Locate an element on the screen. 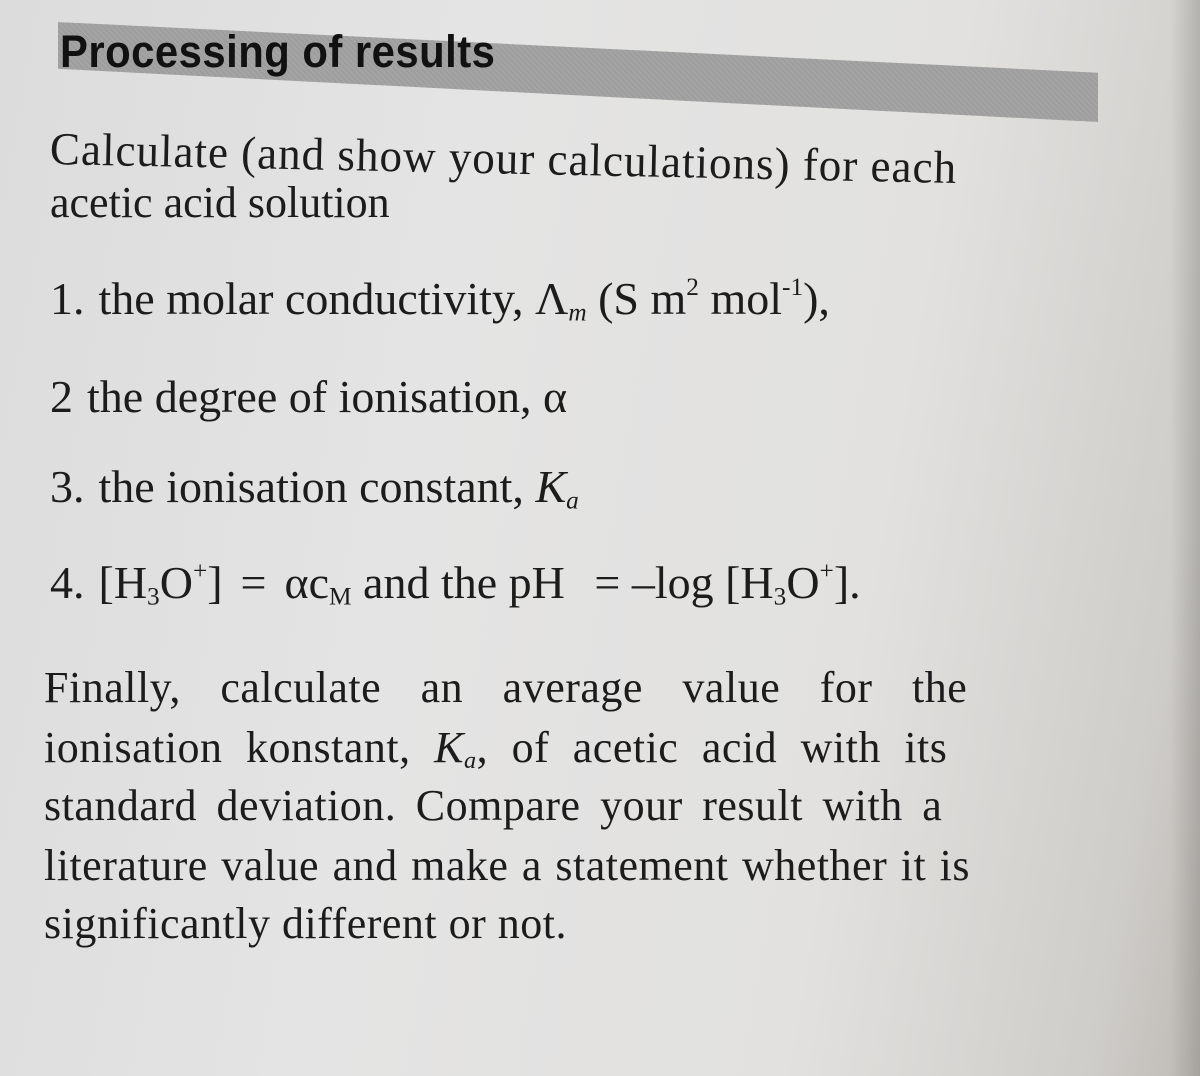 Image resolution: width=1200 pixels, height=1076 pixels. unit-sup-1: 2 is located at coordinates (692, 287).